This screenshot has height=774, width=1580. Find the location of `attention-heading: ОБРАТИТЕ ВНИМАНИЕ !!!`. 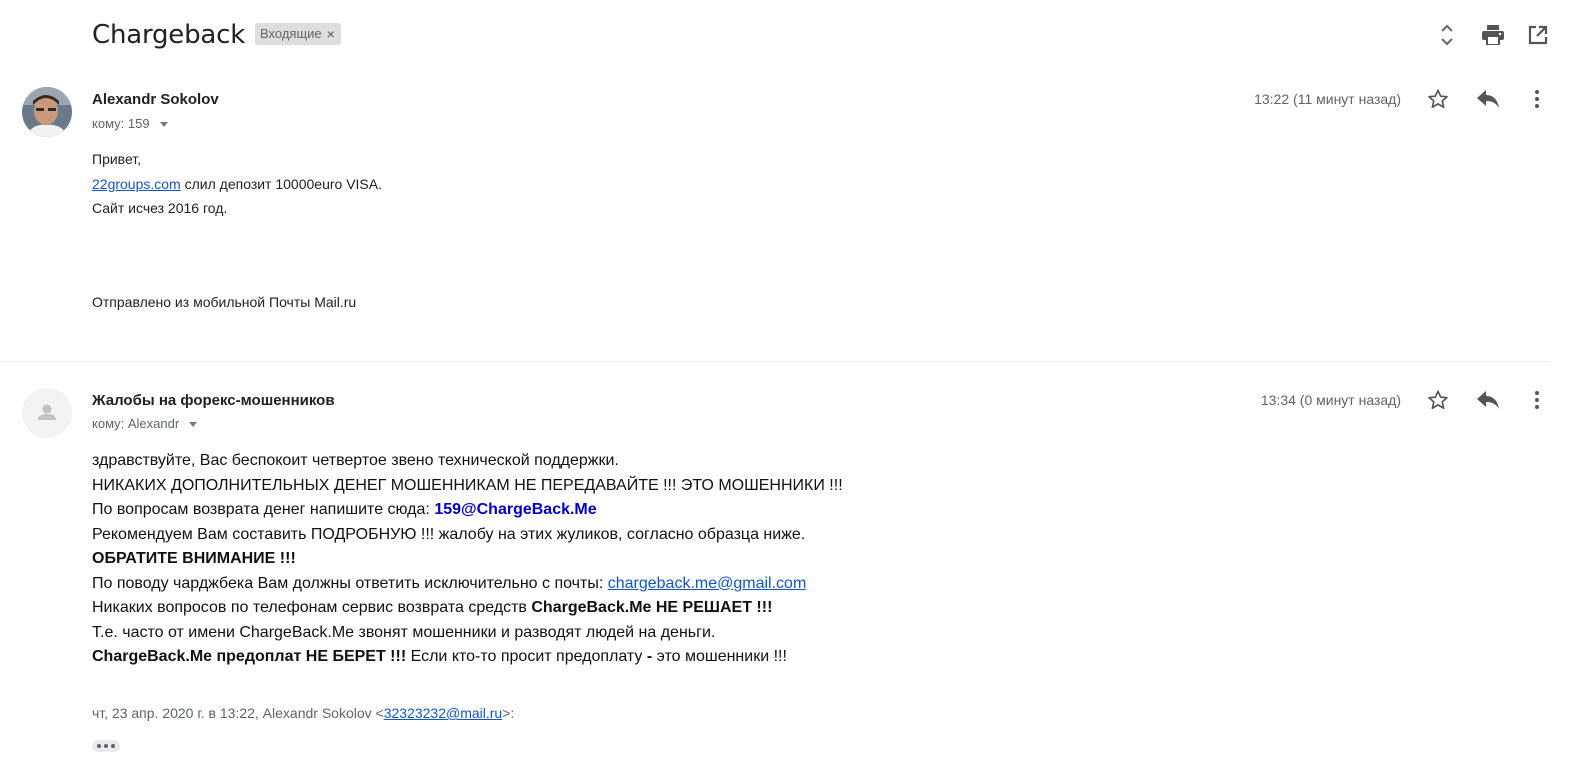

attention-heading: ОБРАТИТЕ ВНИМАНИЕ !!! is located at coordinates (194, 558).